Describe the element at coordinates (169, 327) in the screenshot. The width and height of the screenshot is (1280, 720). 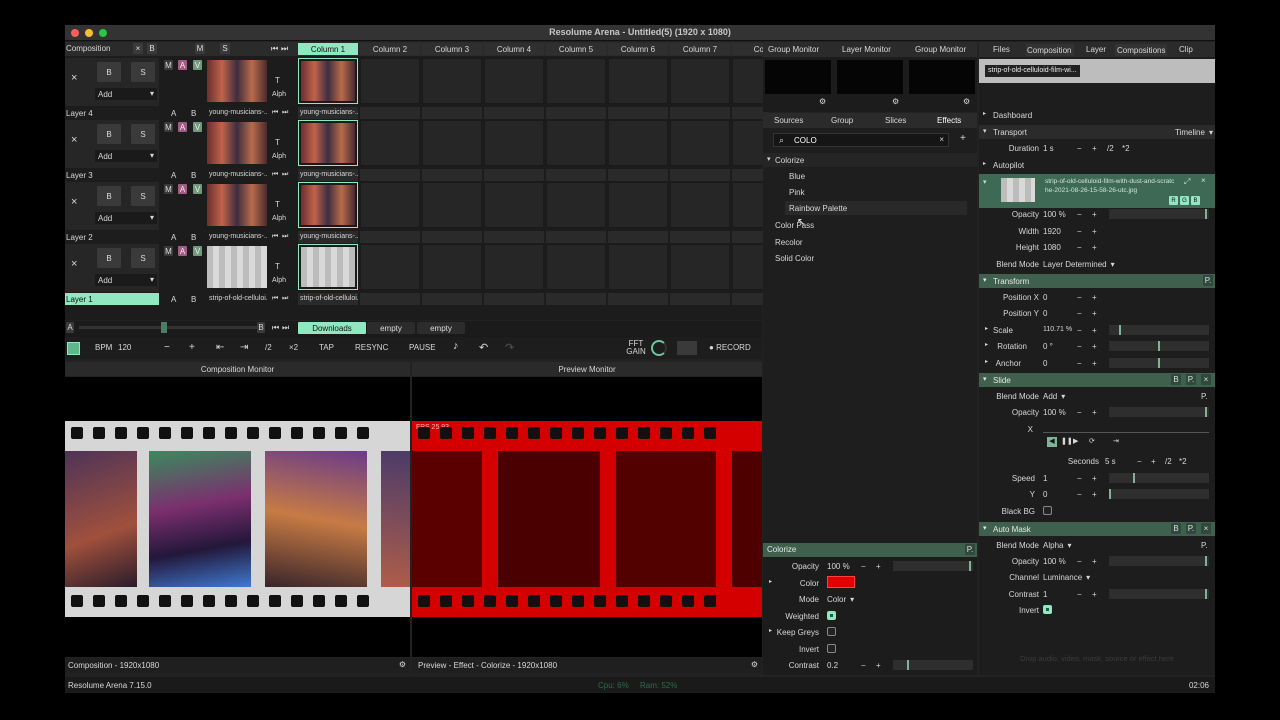
I see `crossfader-track` at that location.